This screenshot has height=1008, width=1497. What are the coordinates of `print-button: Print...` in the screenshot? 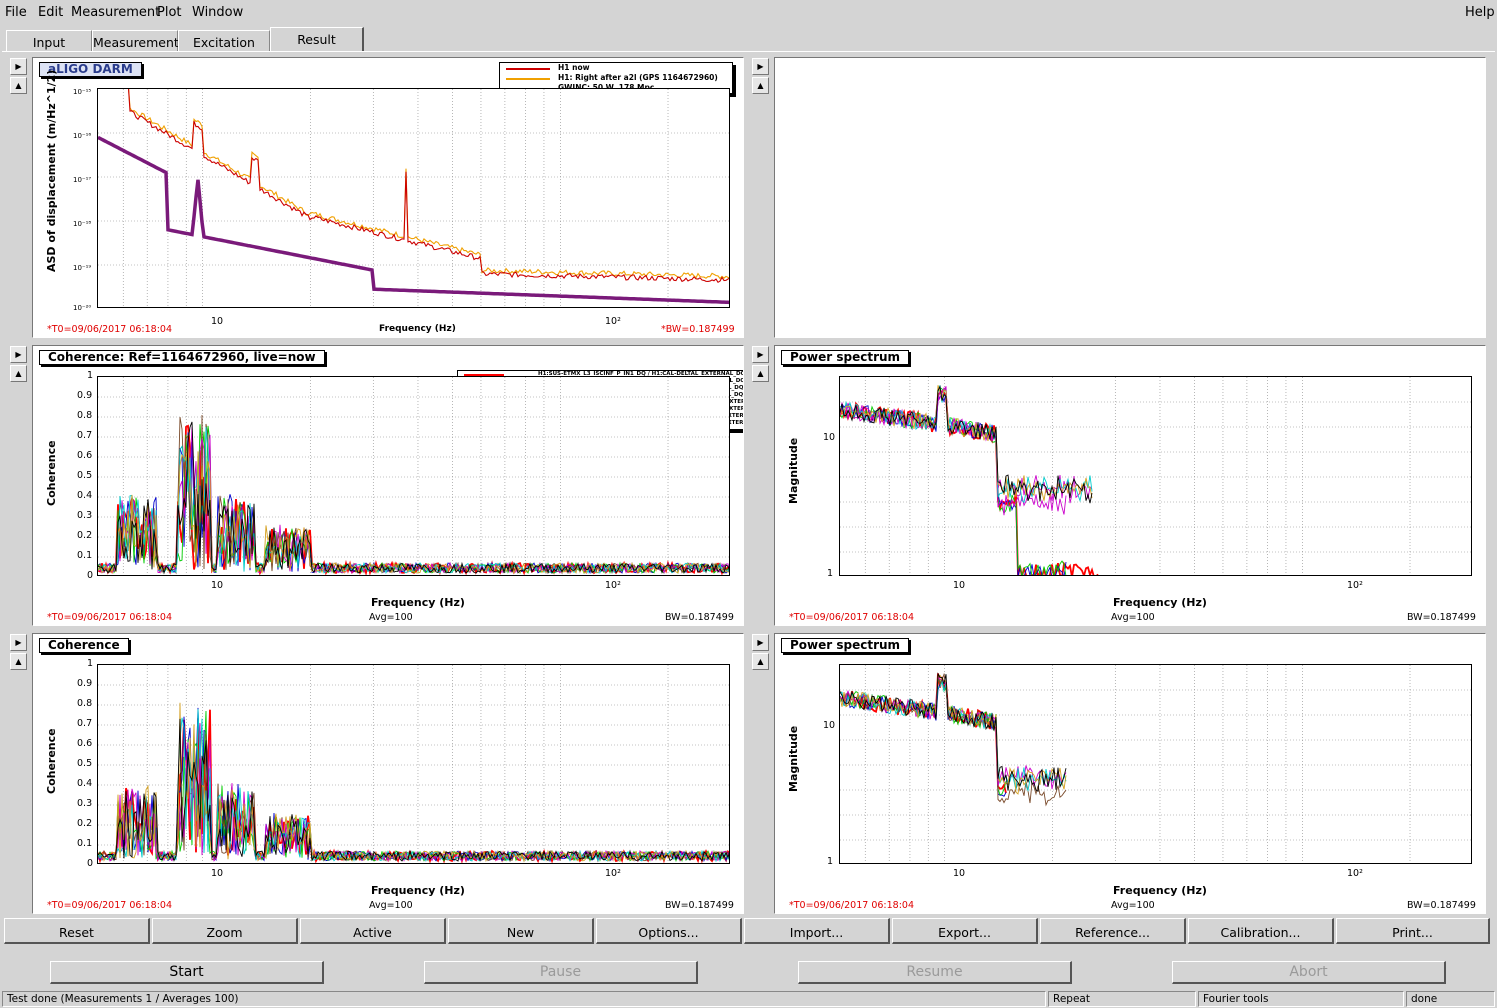 It's located at (1413, 931).